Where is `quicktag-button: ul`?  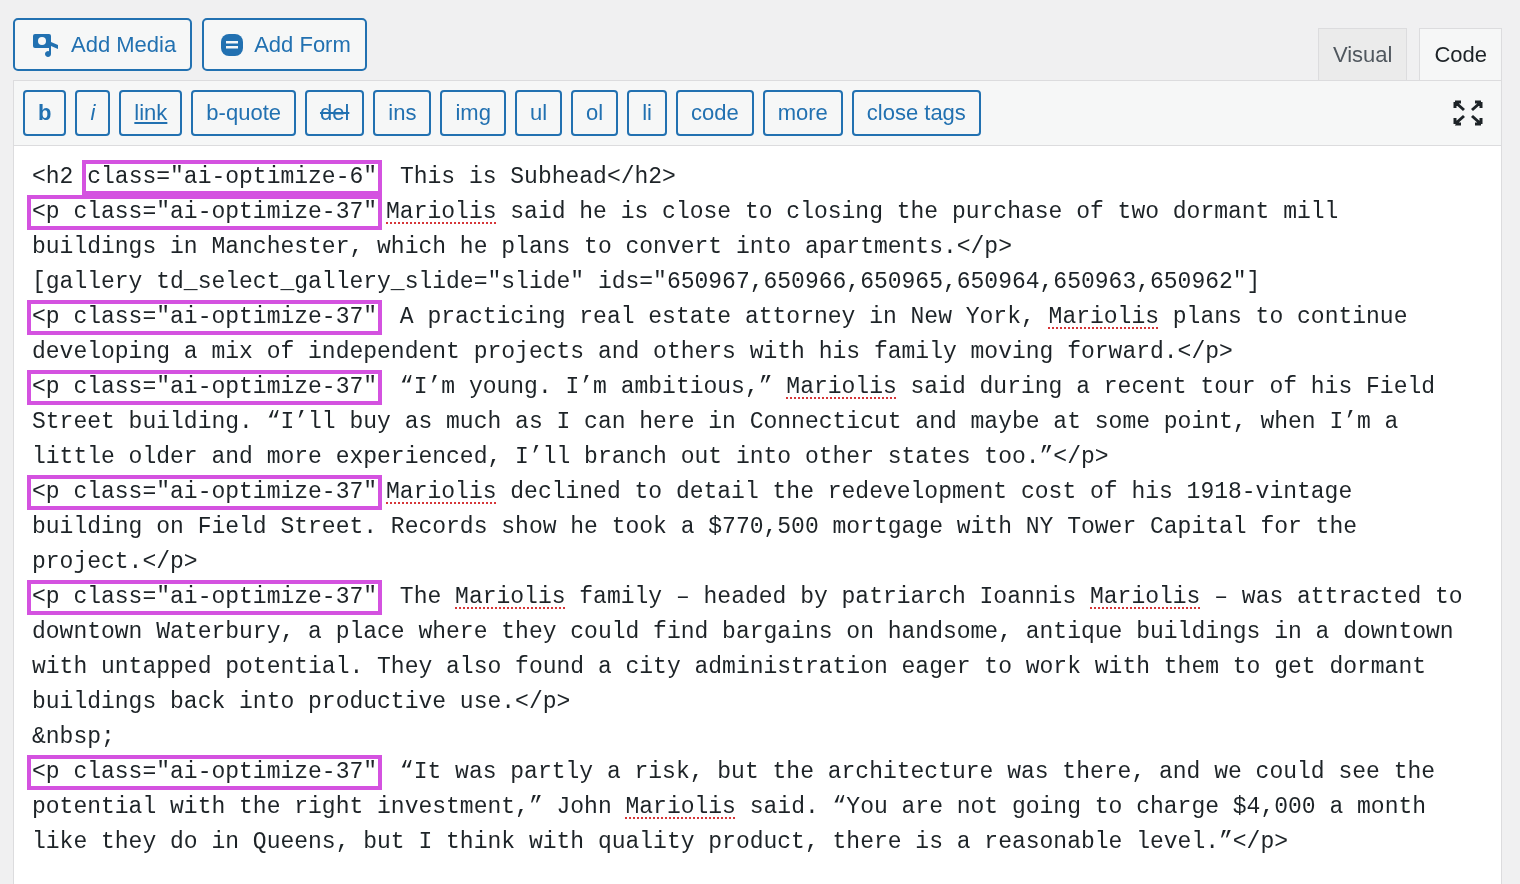 quicktag-button: ul is located at coordinates (538, 113).